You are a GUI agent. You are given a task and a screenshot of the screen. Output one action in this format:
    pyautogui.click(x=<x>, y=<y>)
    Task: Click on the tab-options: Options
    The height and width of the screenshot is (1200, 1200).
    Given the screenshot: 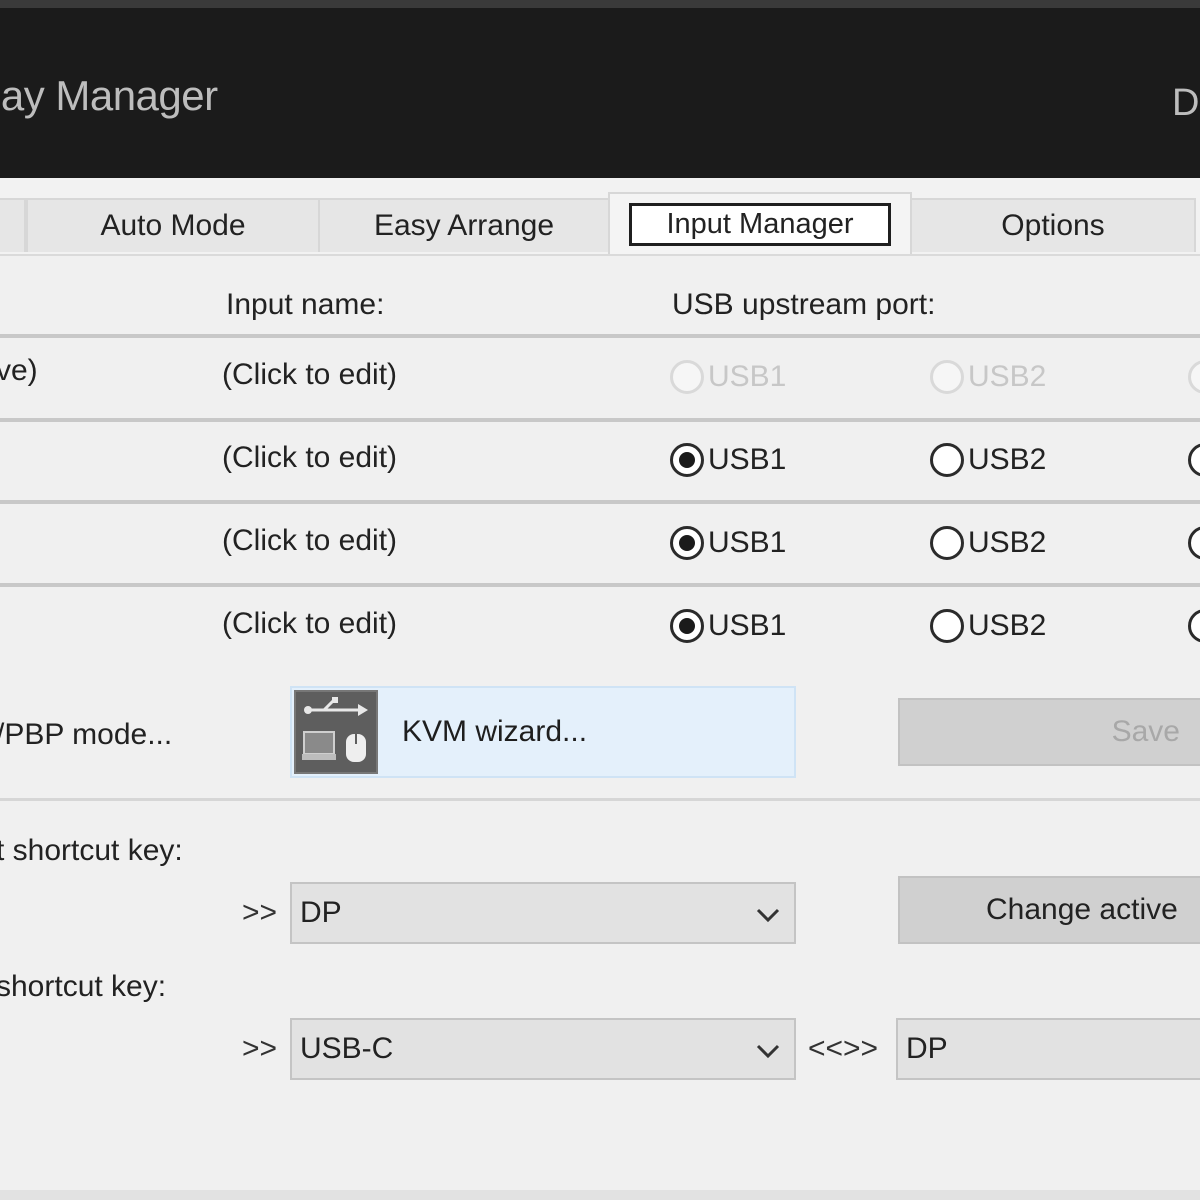 What is the action you would take?
    pyautogui.click(x=1053, y=225)
    